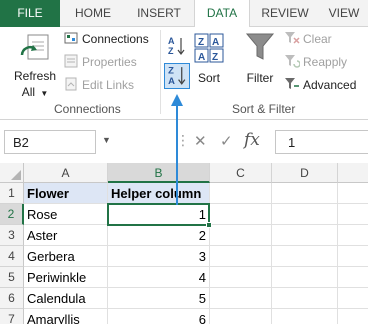 The height and width of the screenshot is (324, 368). Describe the element at coordinates (201, 42) in the screenshot. I see `svg-text: Z` at that location.